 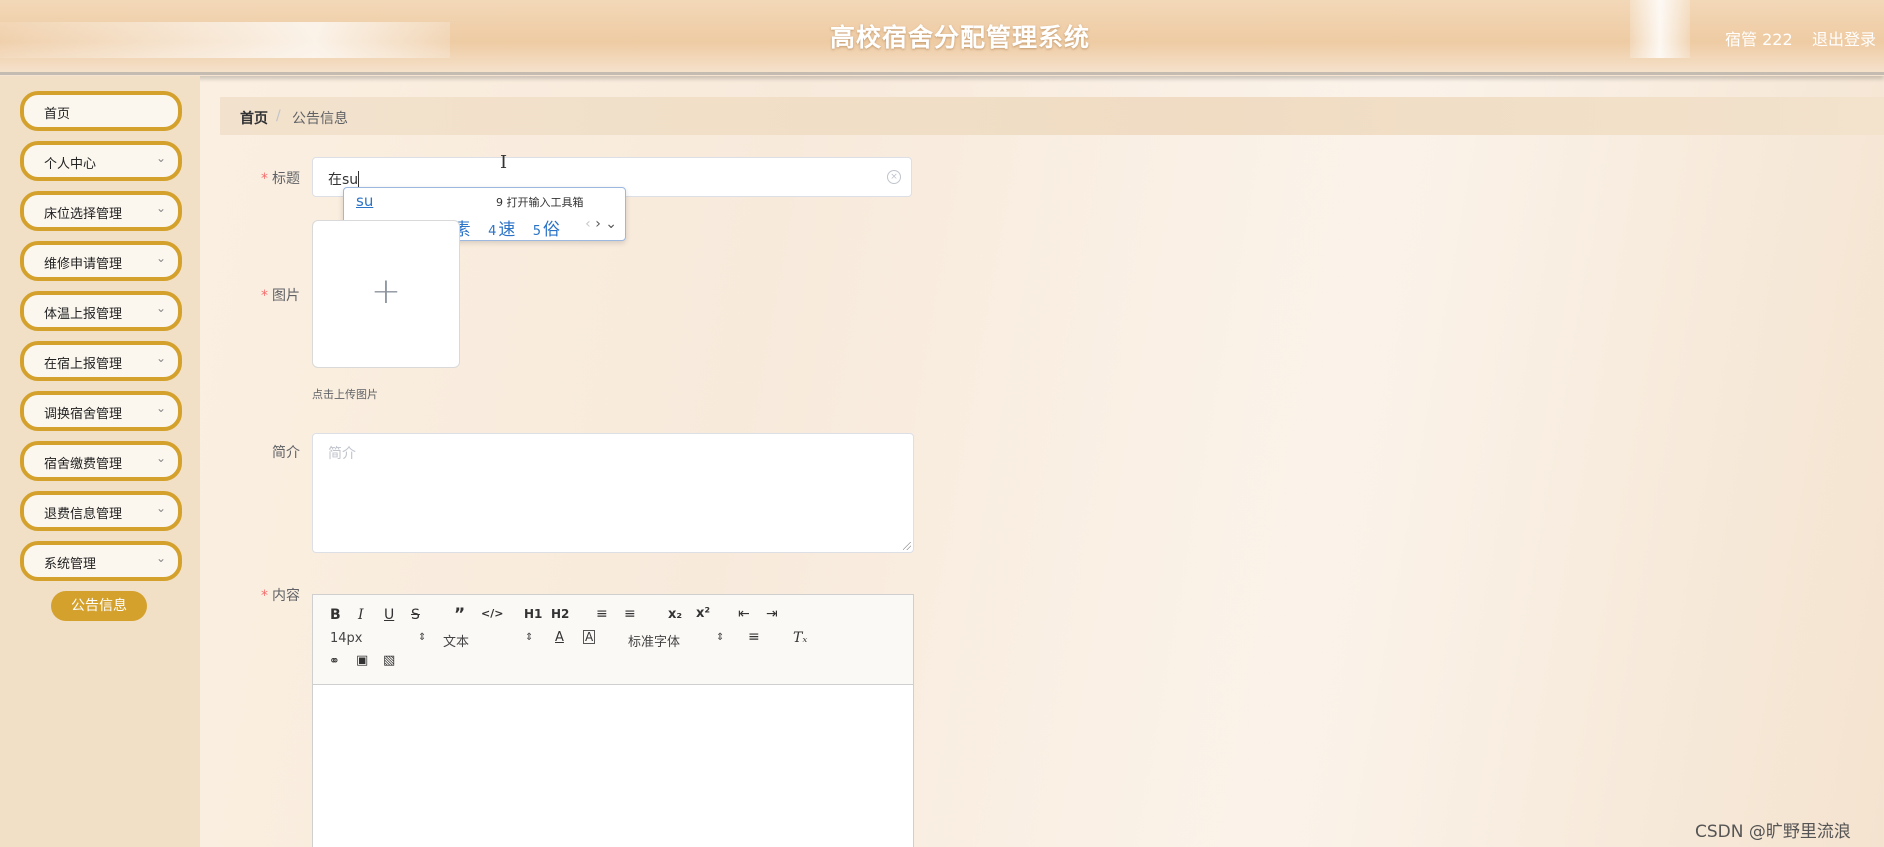 I want to click on sidebar-item-refund-info: 退费信息管理 ⌄, so click(x=101, y=511).